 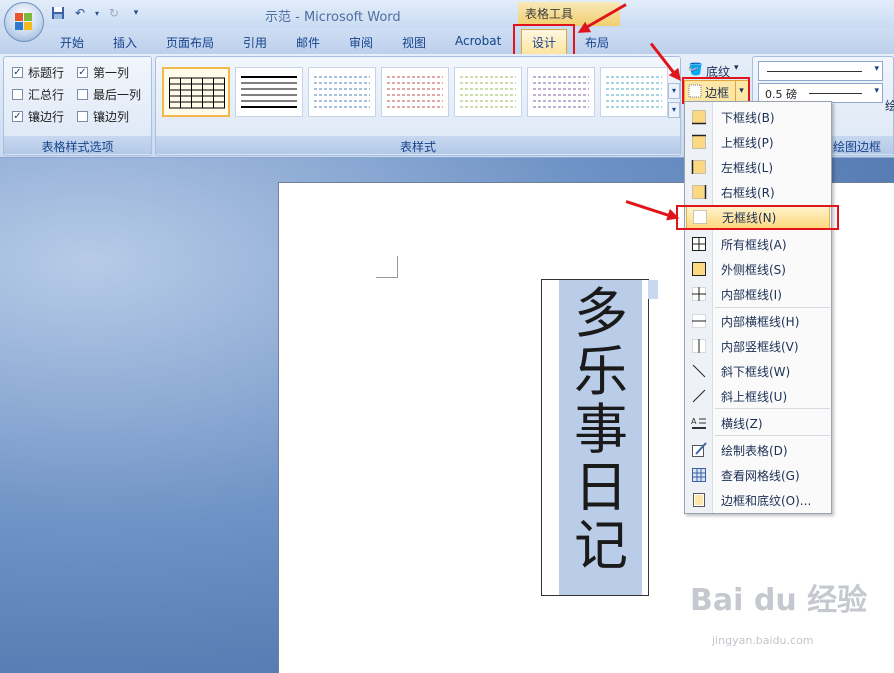 I want to click on menu-item-label: 上框线(P), so click(x=747, y=142).